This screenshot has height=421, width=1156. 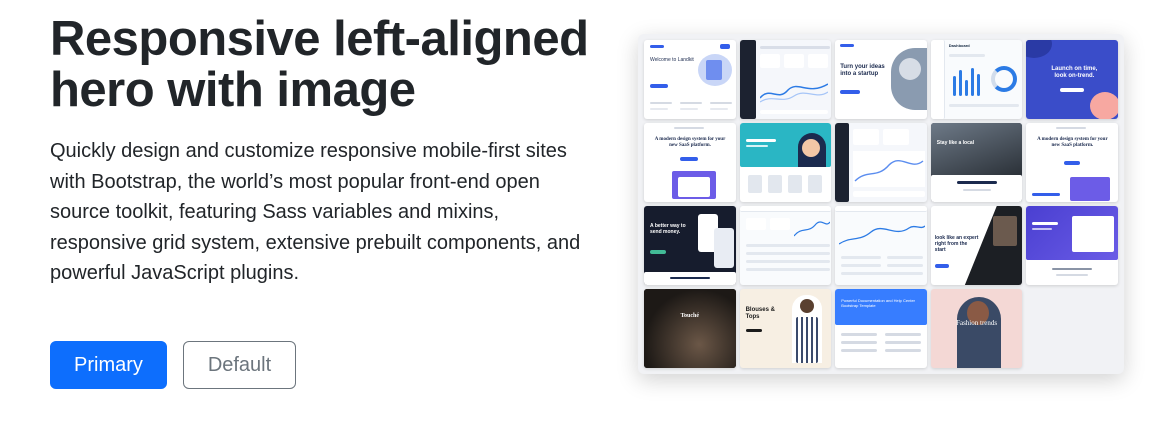 I want to click on template-thumbnail: Dashboard, so click(x=976, y=79).